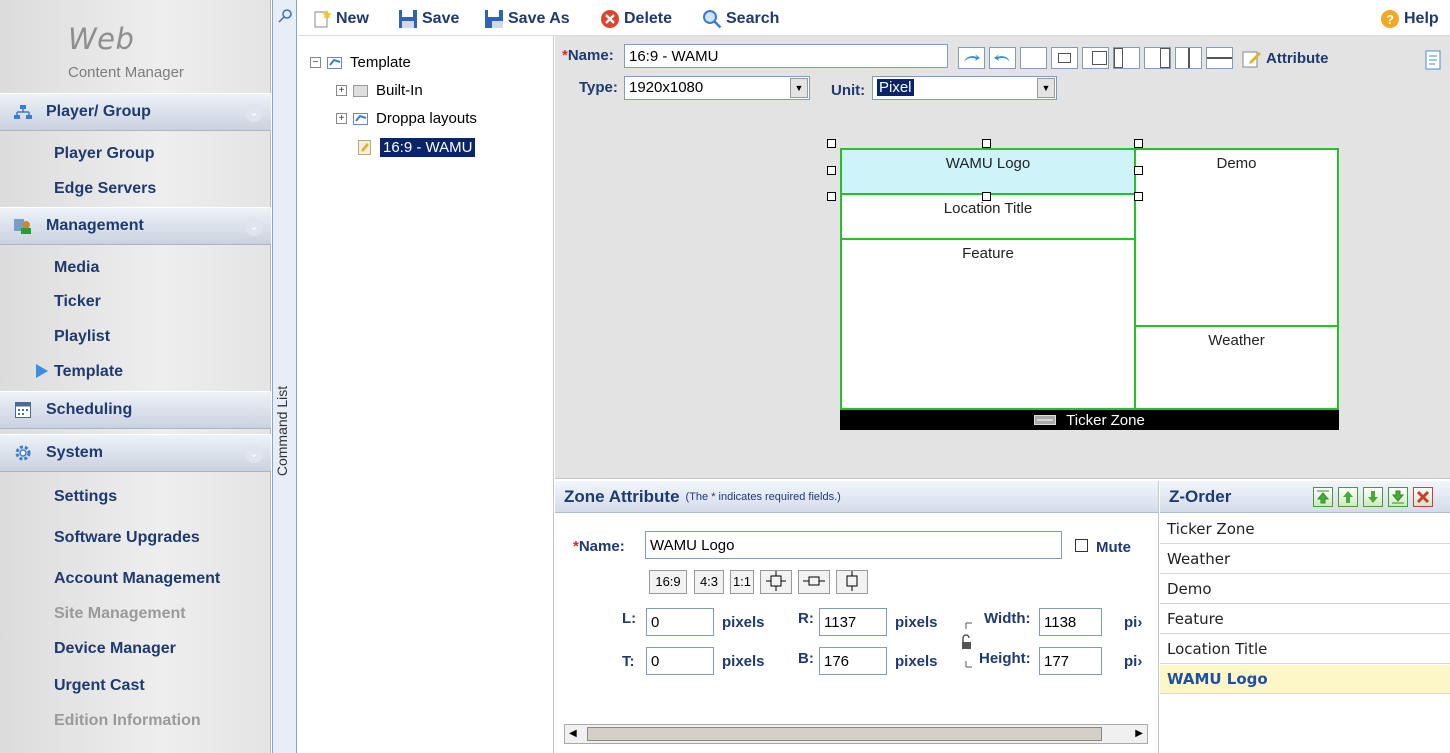 The image size is (1450, 753). I want to click on zone-feature: Feature, so click(988, 324).